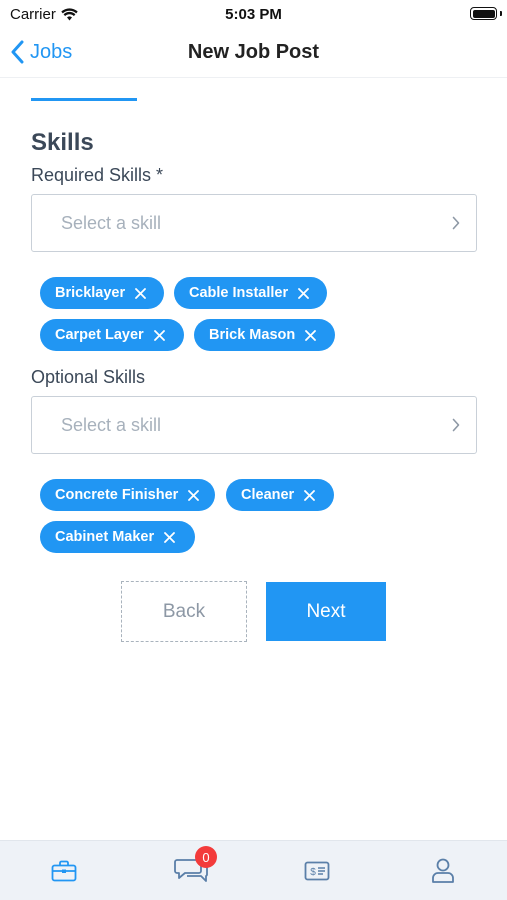  What do you see at coordinates (253, 870) in the screenshot?
I see `tab-bar: 0 $` at bounding box center [253, 870].